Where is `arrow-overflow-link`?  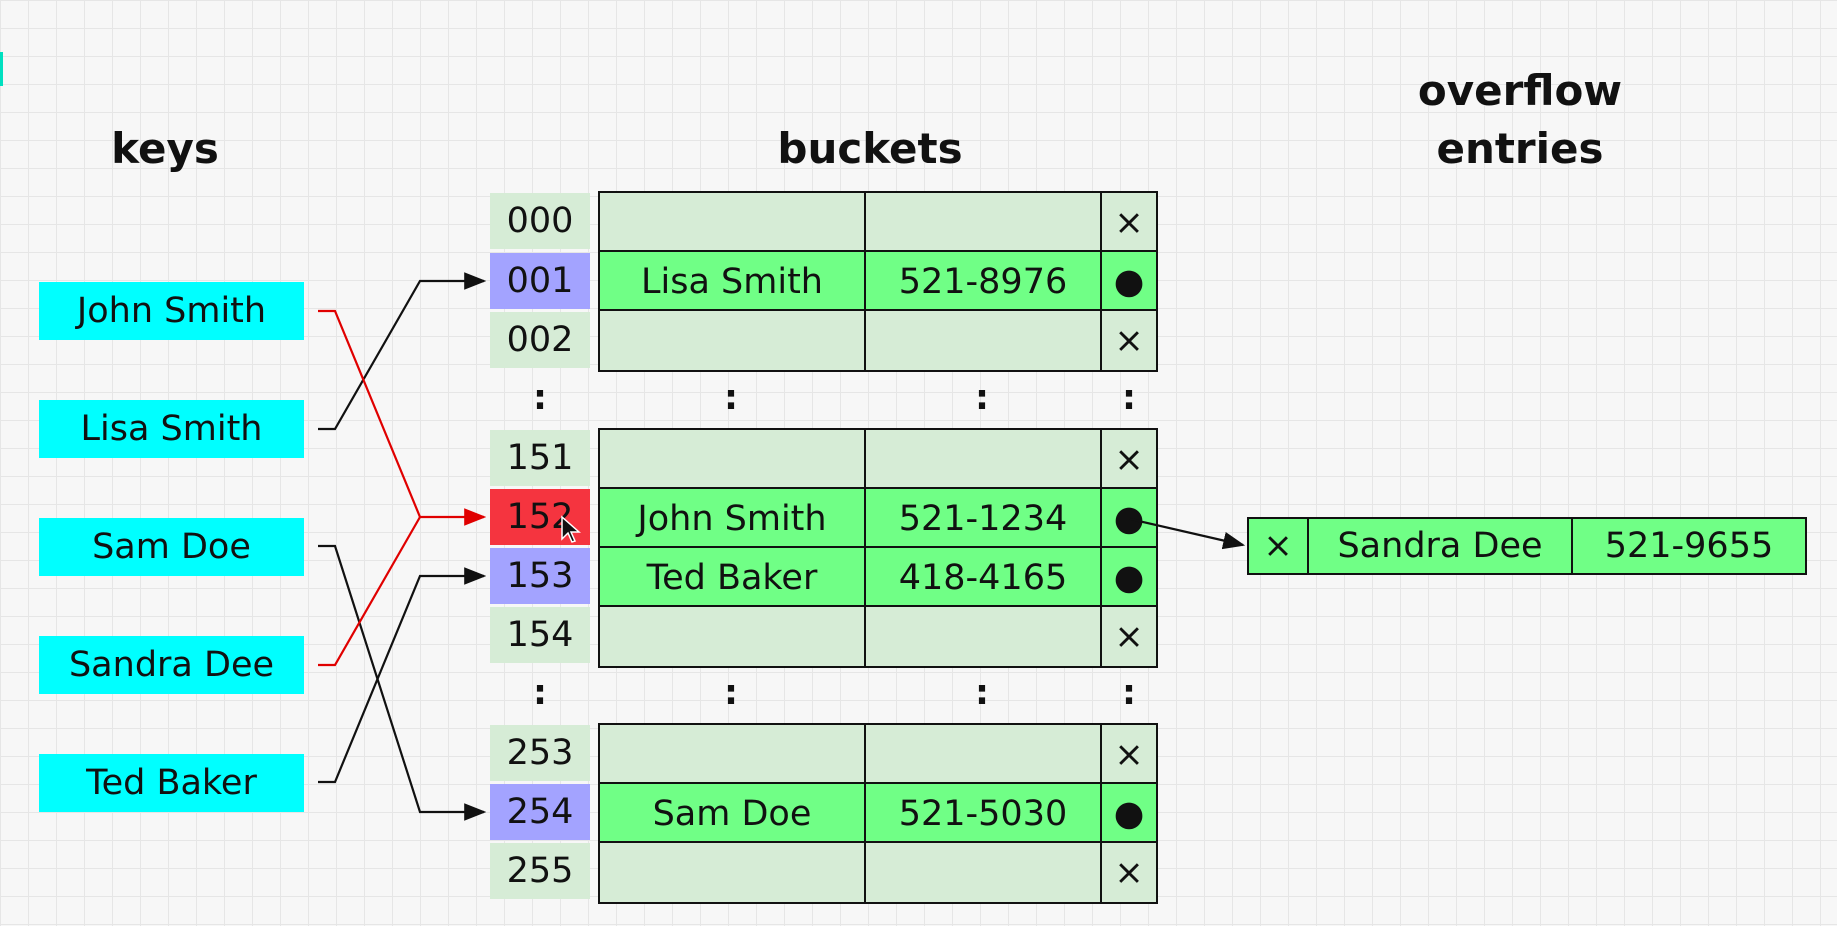 arrow-overflow-link is located at coordinates (1187, 533).